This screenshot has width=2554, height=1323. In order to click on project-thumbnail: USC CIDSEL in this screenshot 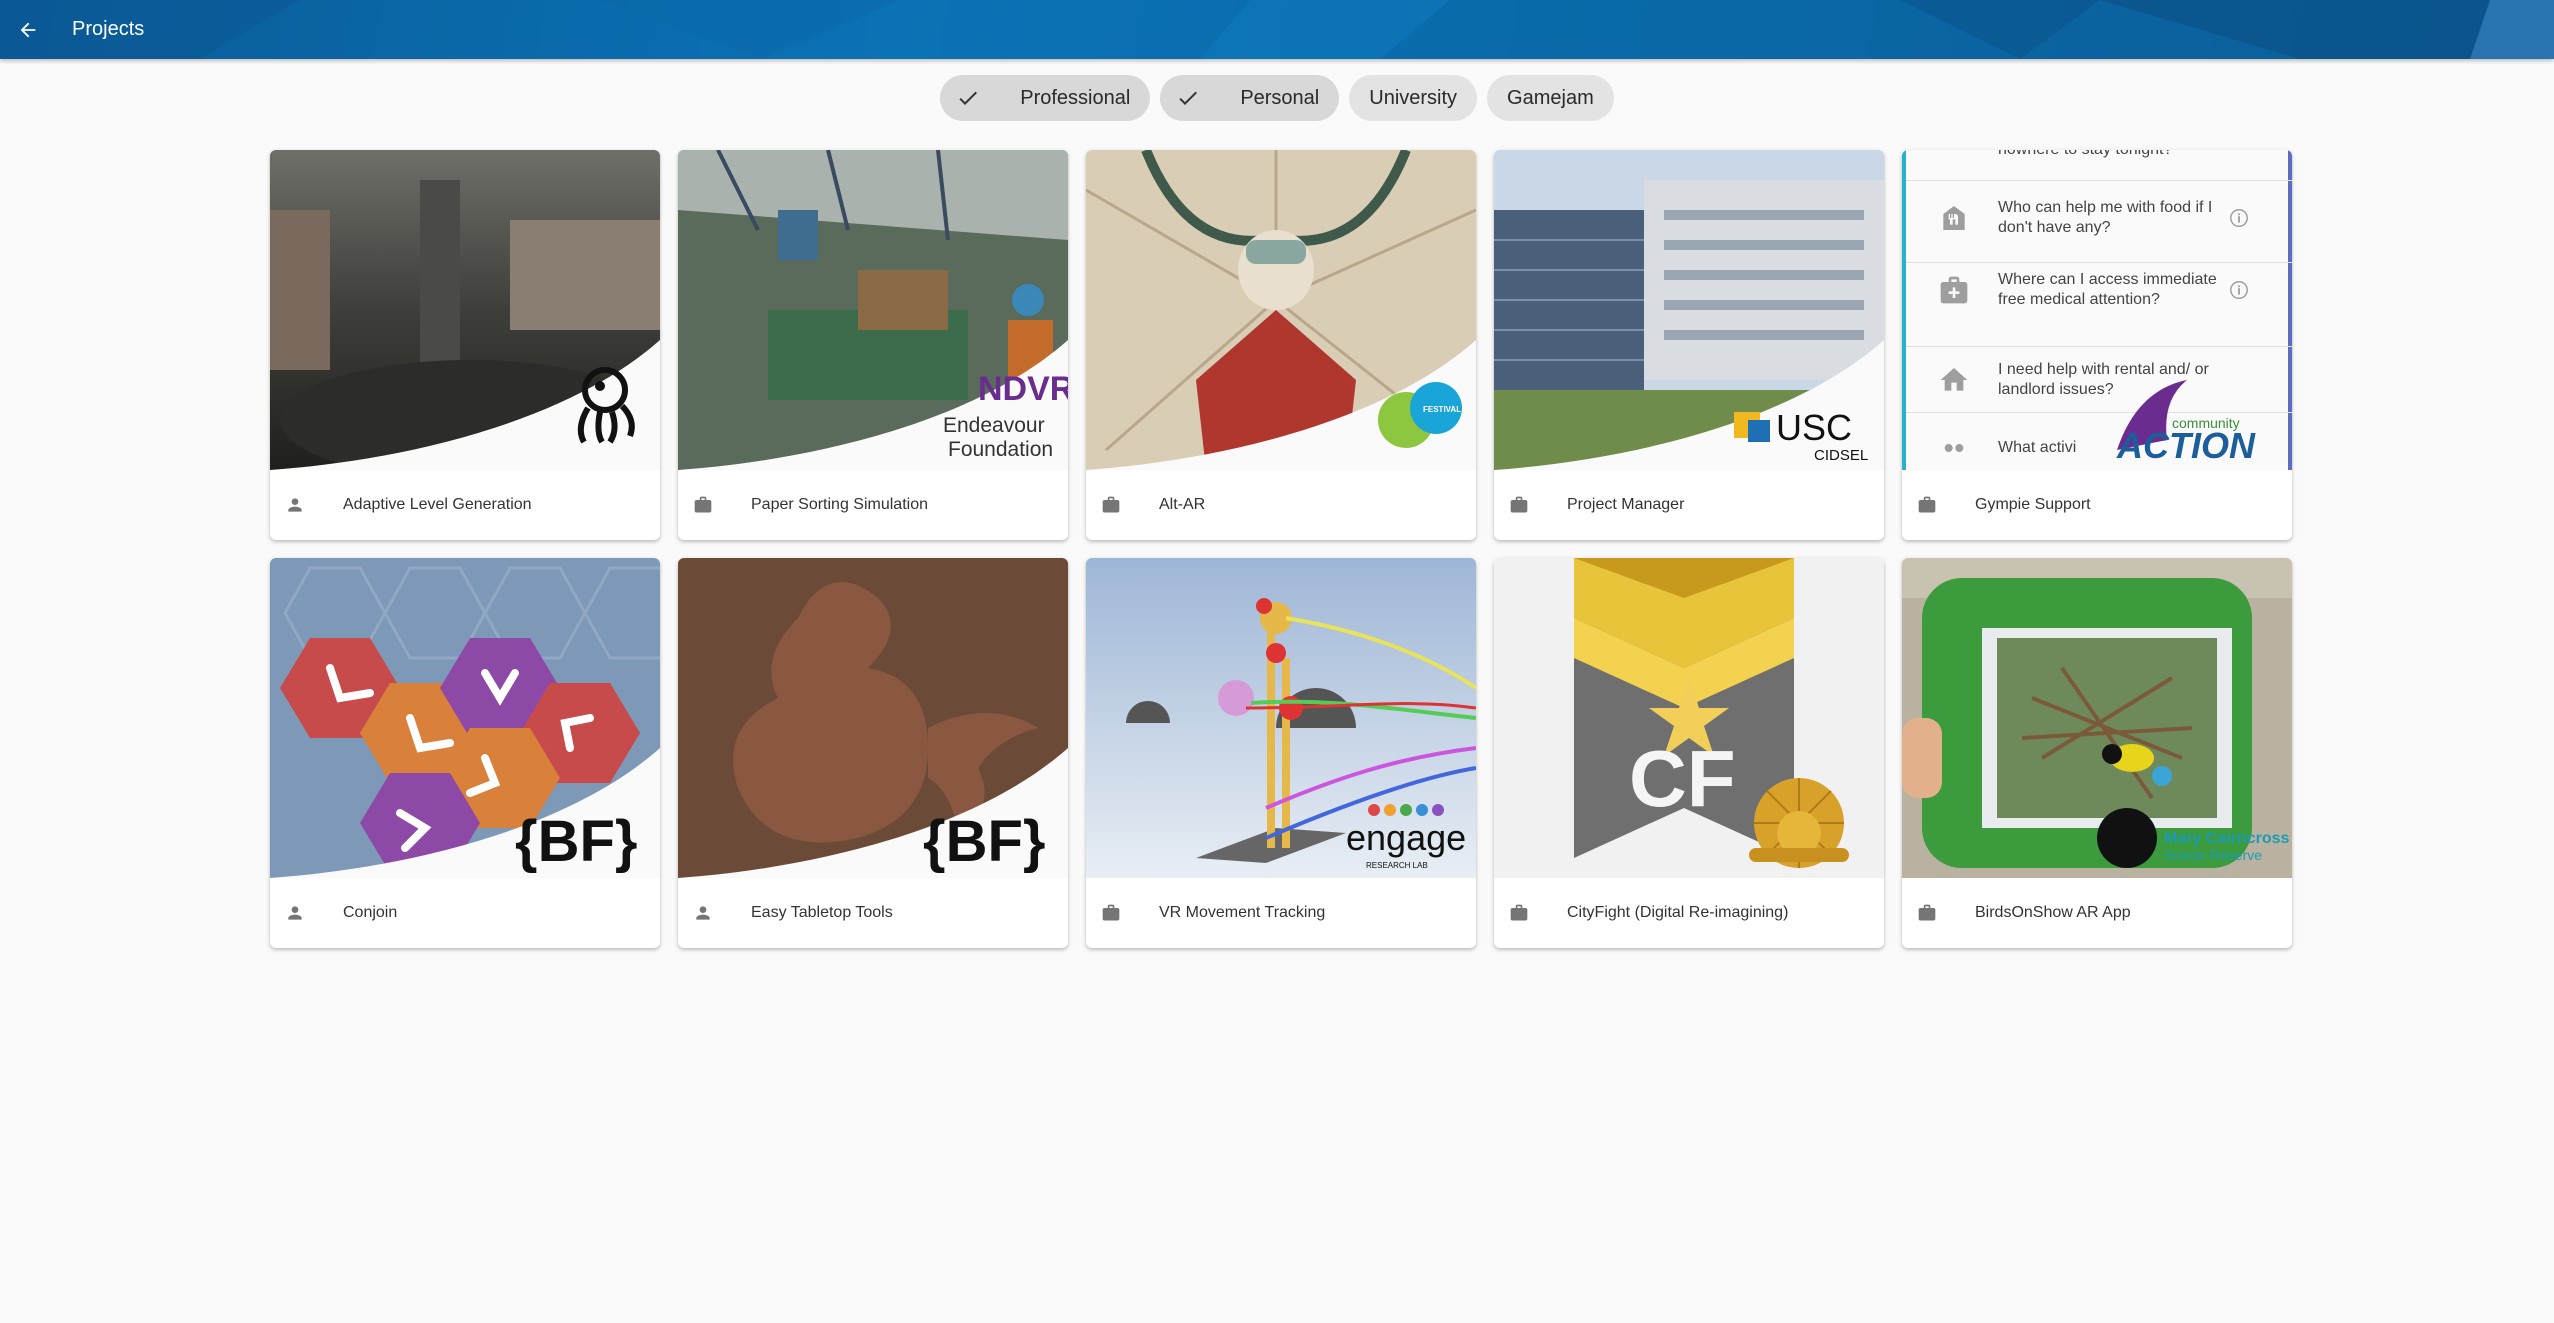, I will do `click(1689, 310)`.